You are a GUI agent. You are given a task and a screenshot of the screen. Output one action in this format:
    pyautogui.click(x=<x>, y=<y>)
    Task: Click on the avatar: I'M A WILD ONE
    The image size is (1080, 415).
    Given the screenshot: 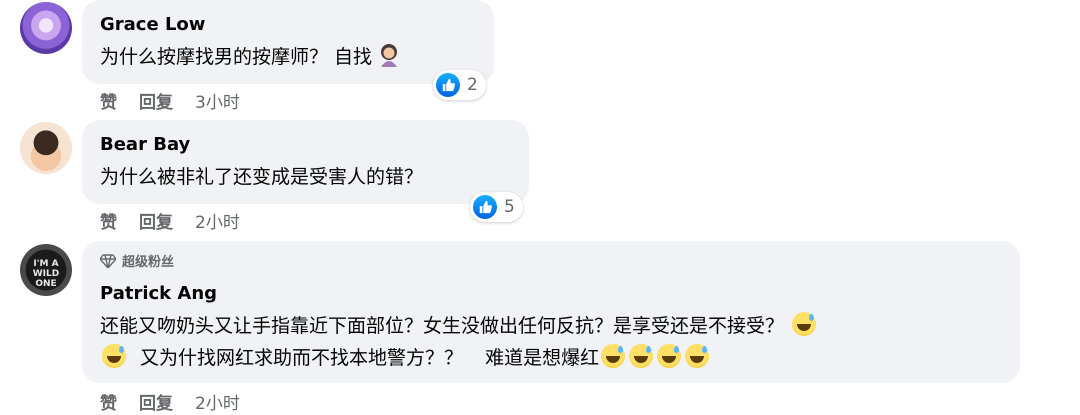 What is the action you would take?
    pyautogui.click(x=46, y=270)
    